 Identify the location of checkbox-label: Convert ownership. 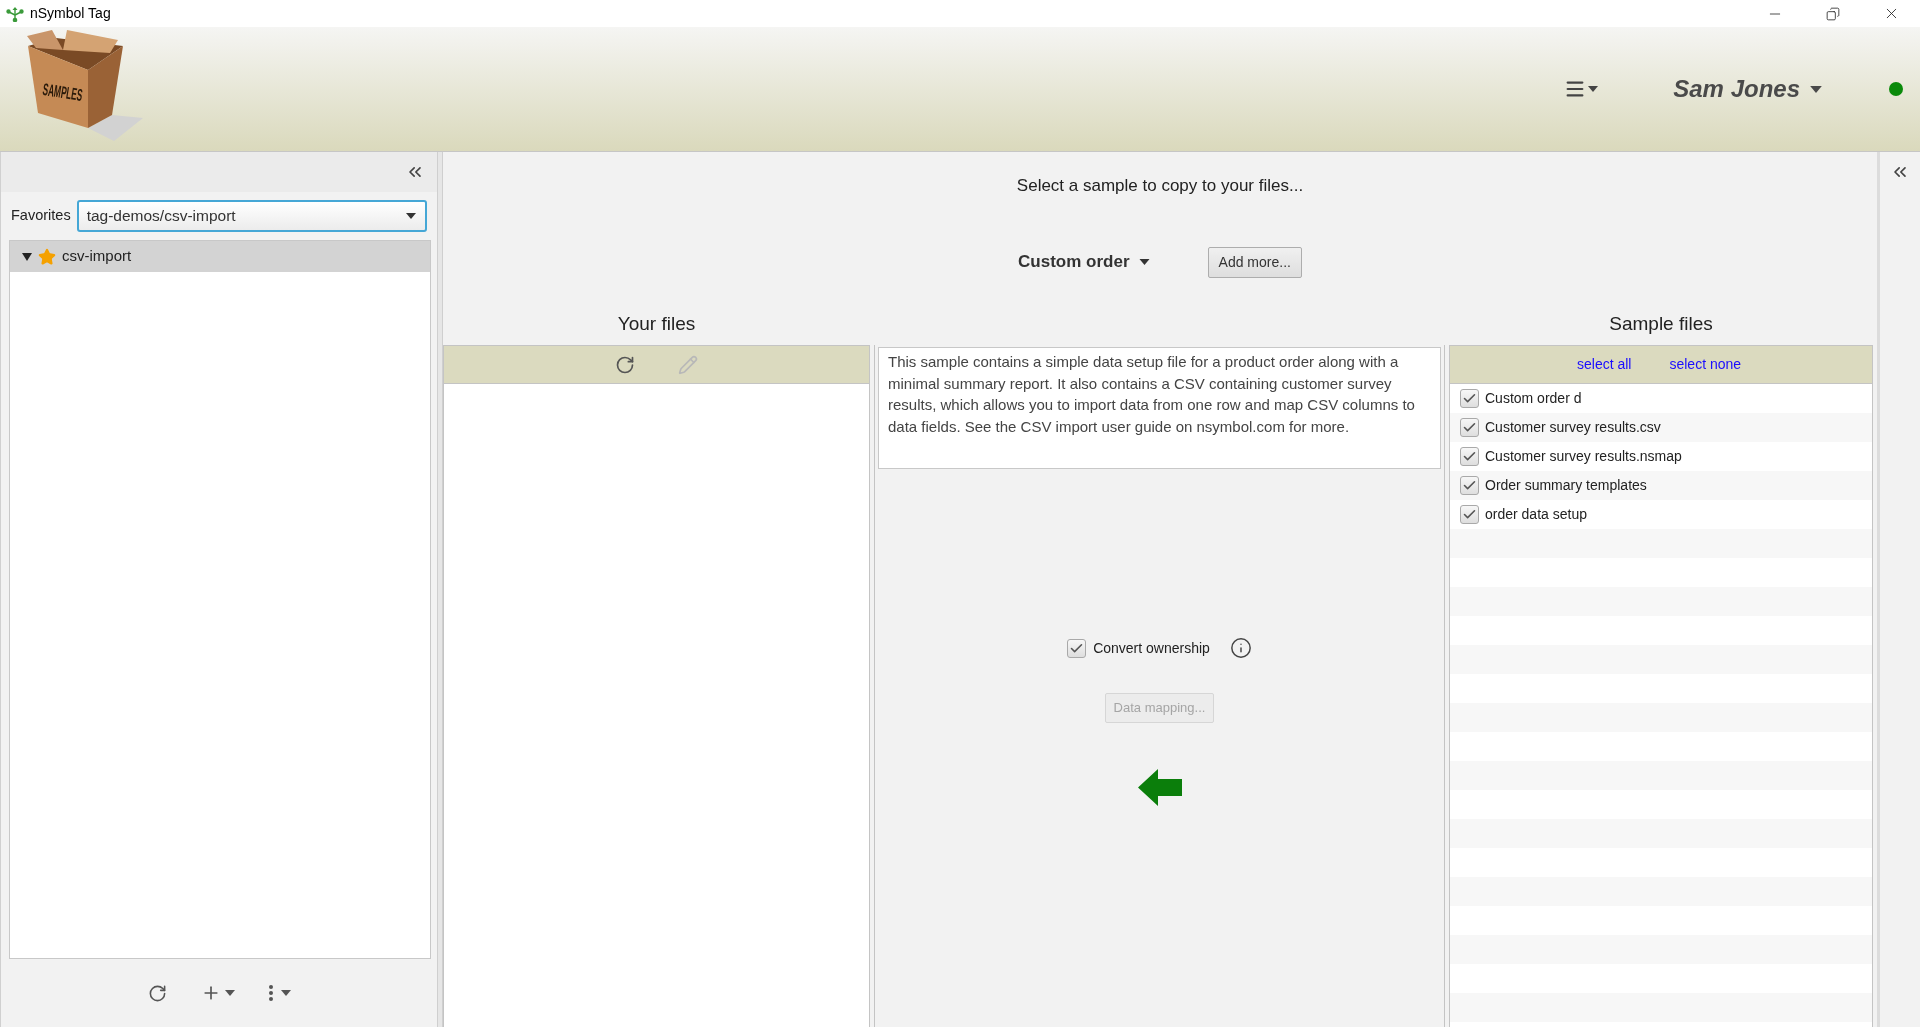
(1151, 648).